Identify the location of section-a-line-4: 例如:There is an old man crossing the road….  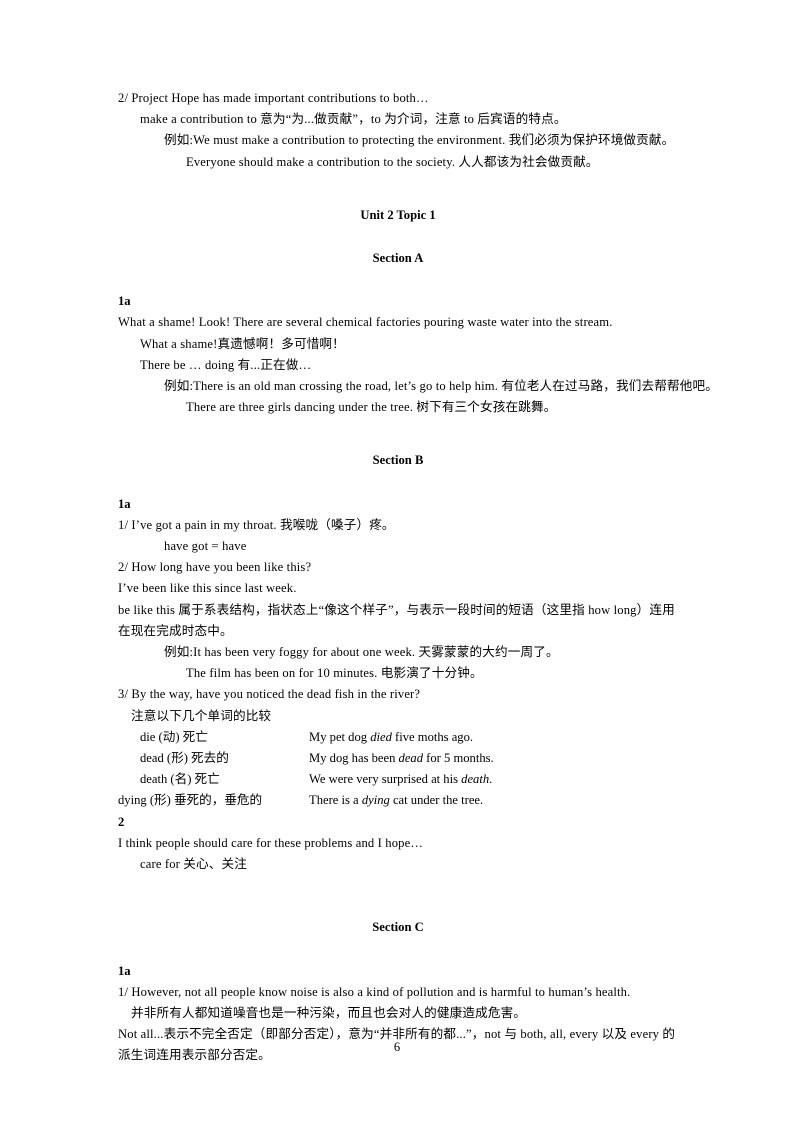
(441, 386).